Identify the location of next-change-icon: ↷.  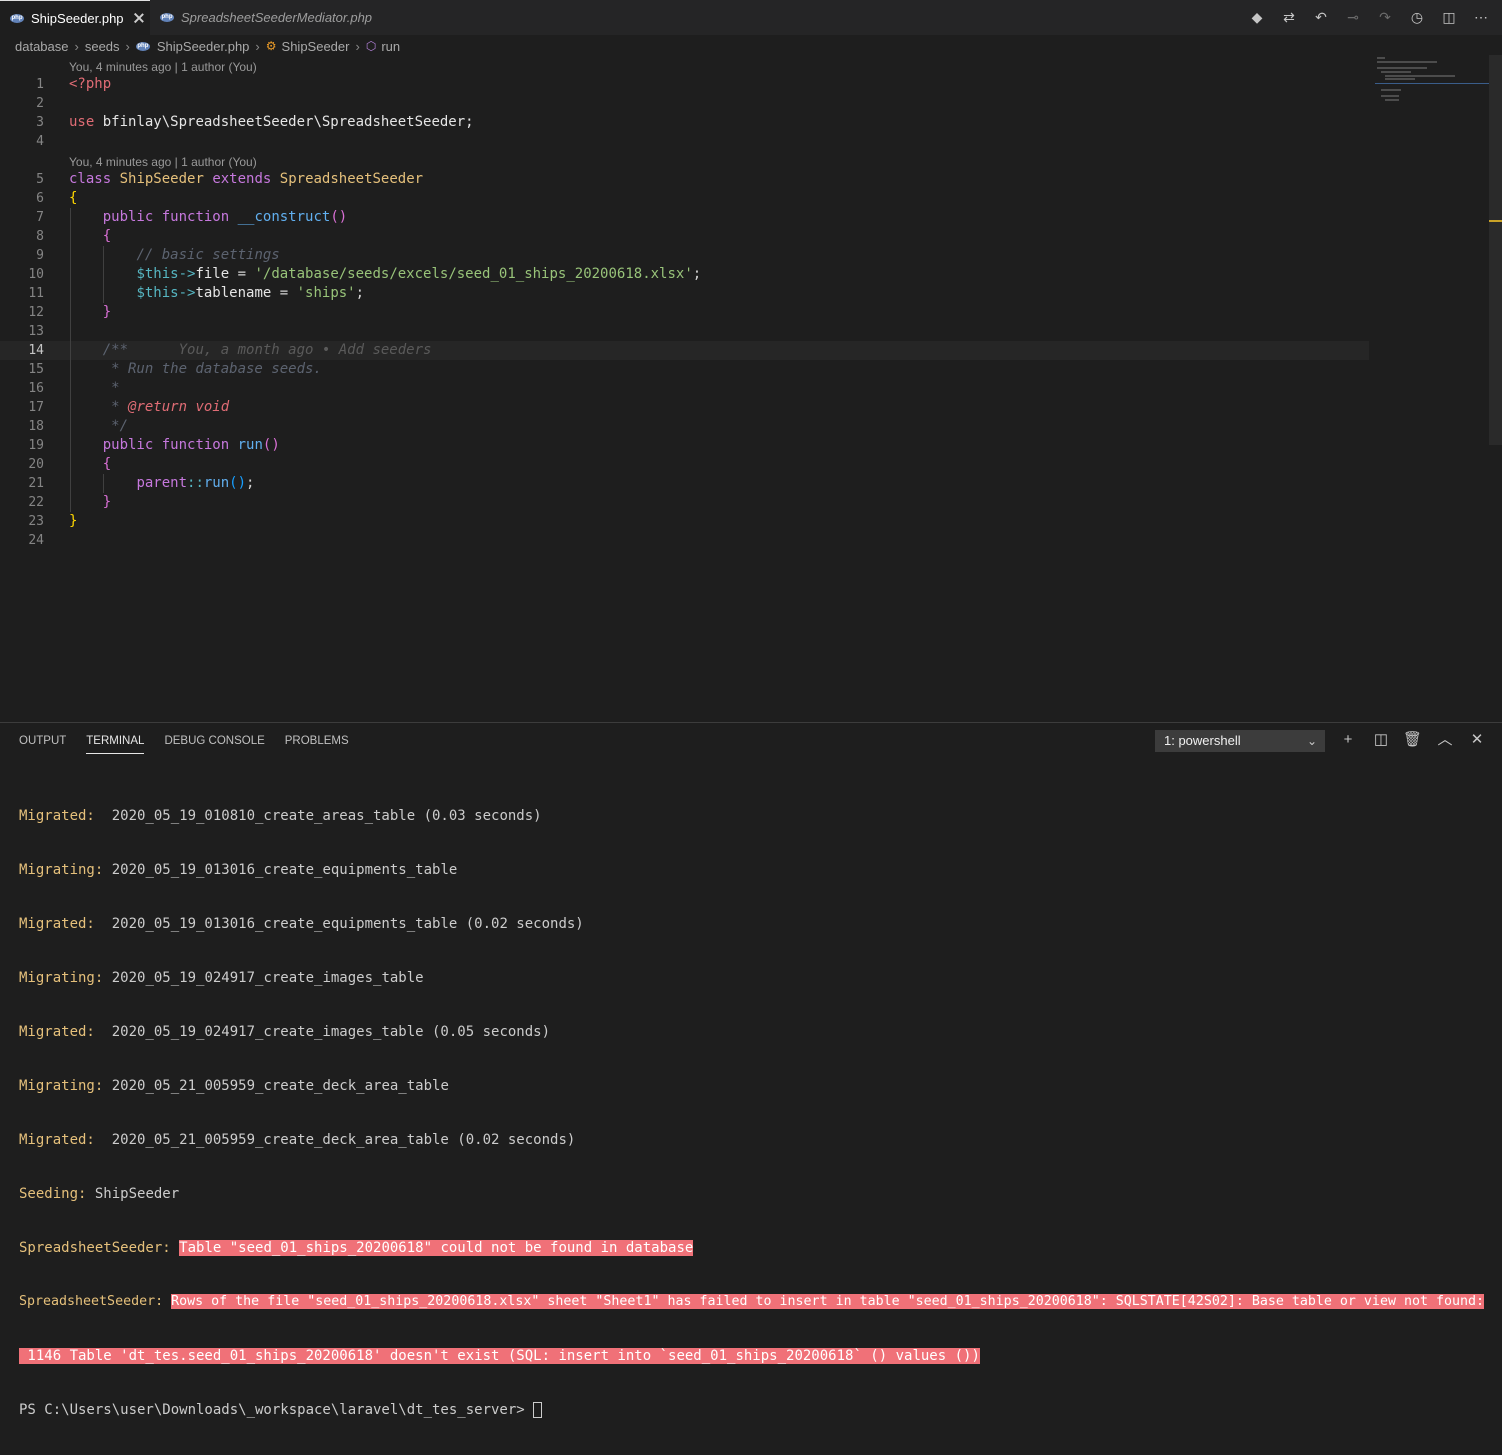
(1385, 17).